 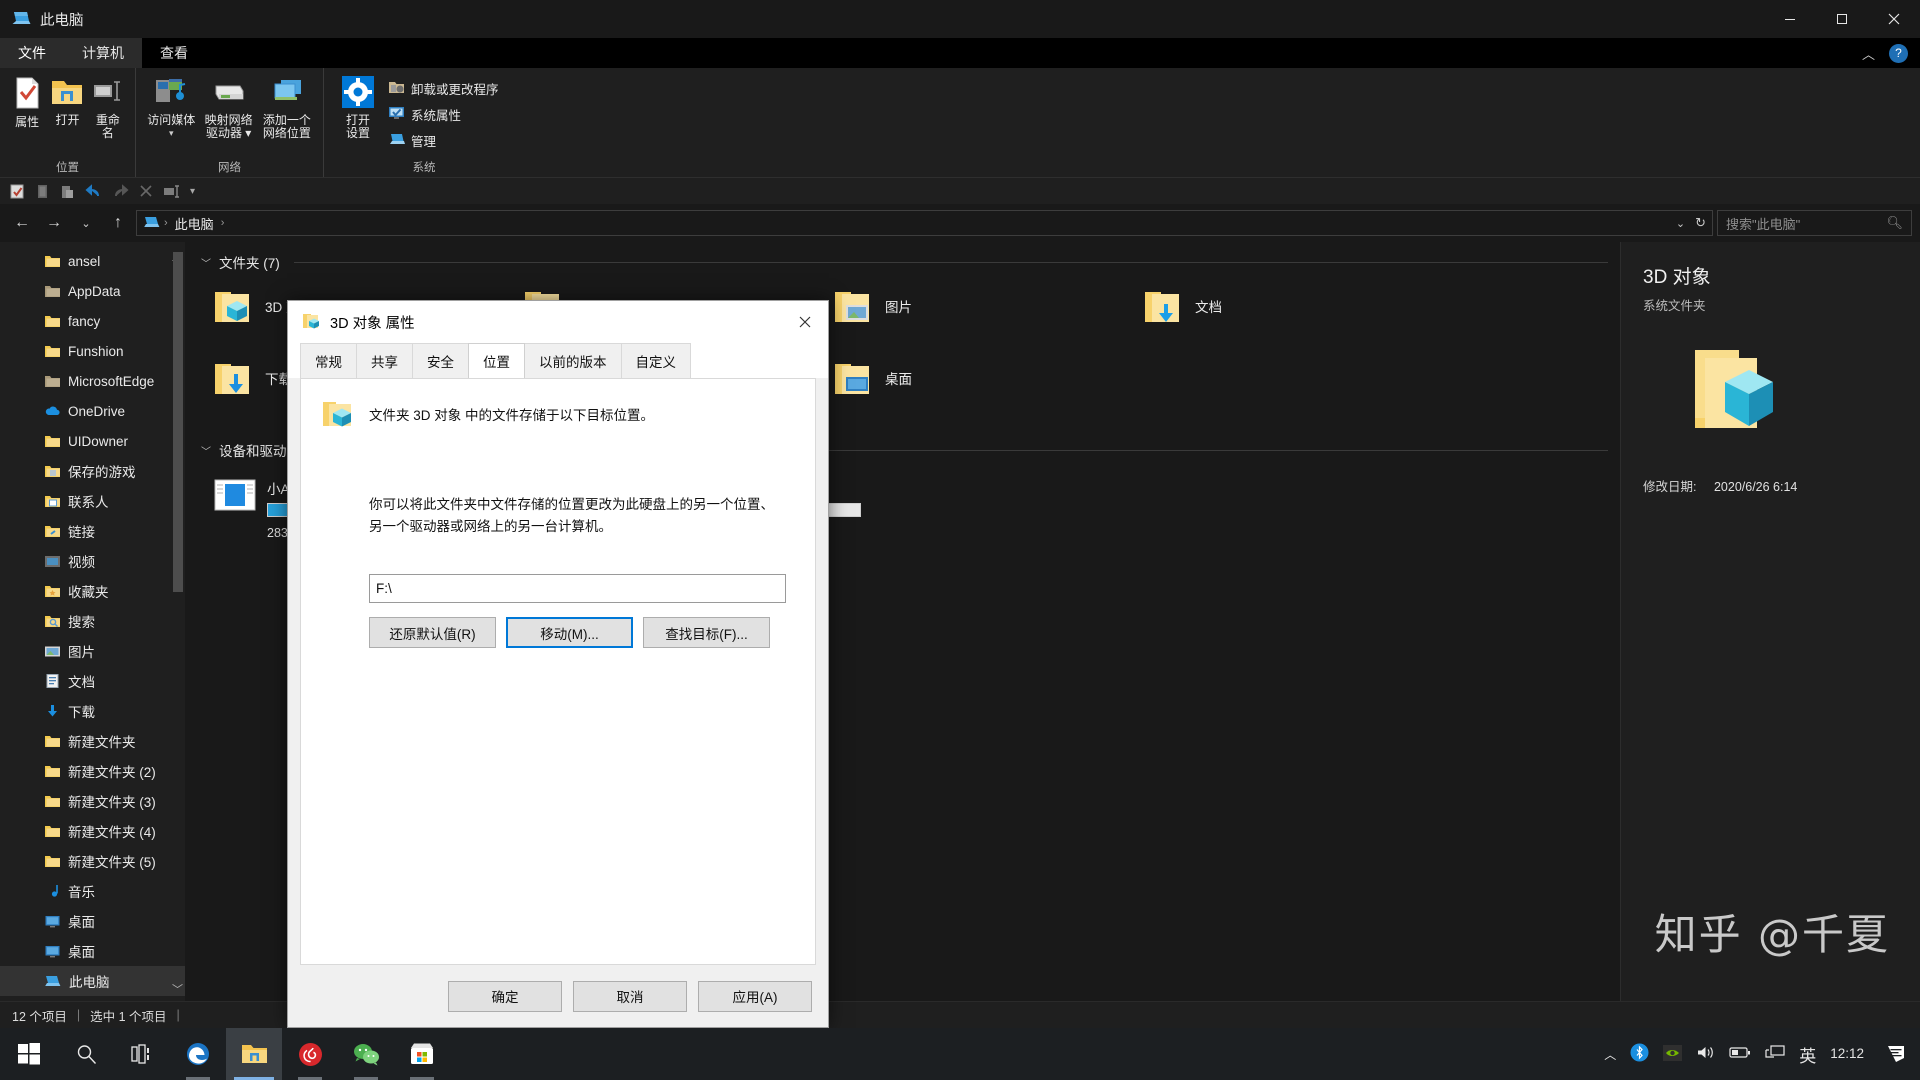 What do you see at coordinates (92, 561) in the screenshot?
I see `sidebar-item-10: 视频` at bounding box center [92, 561].